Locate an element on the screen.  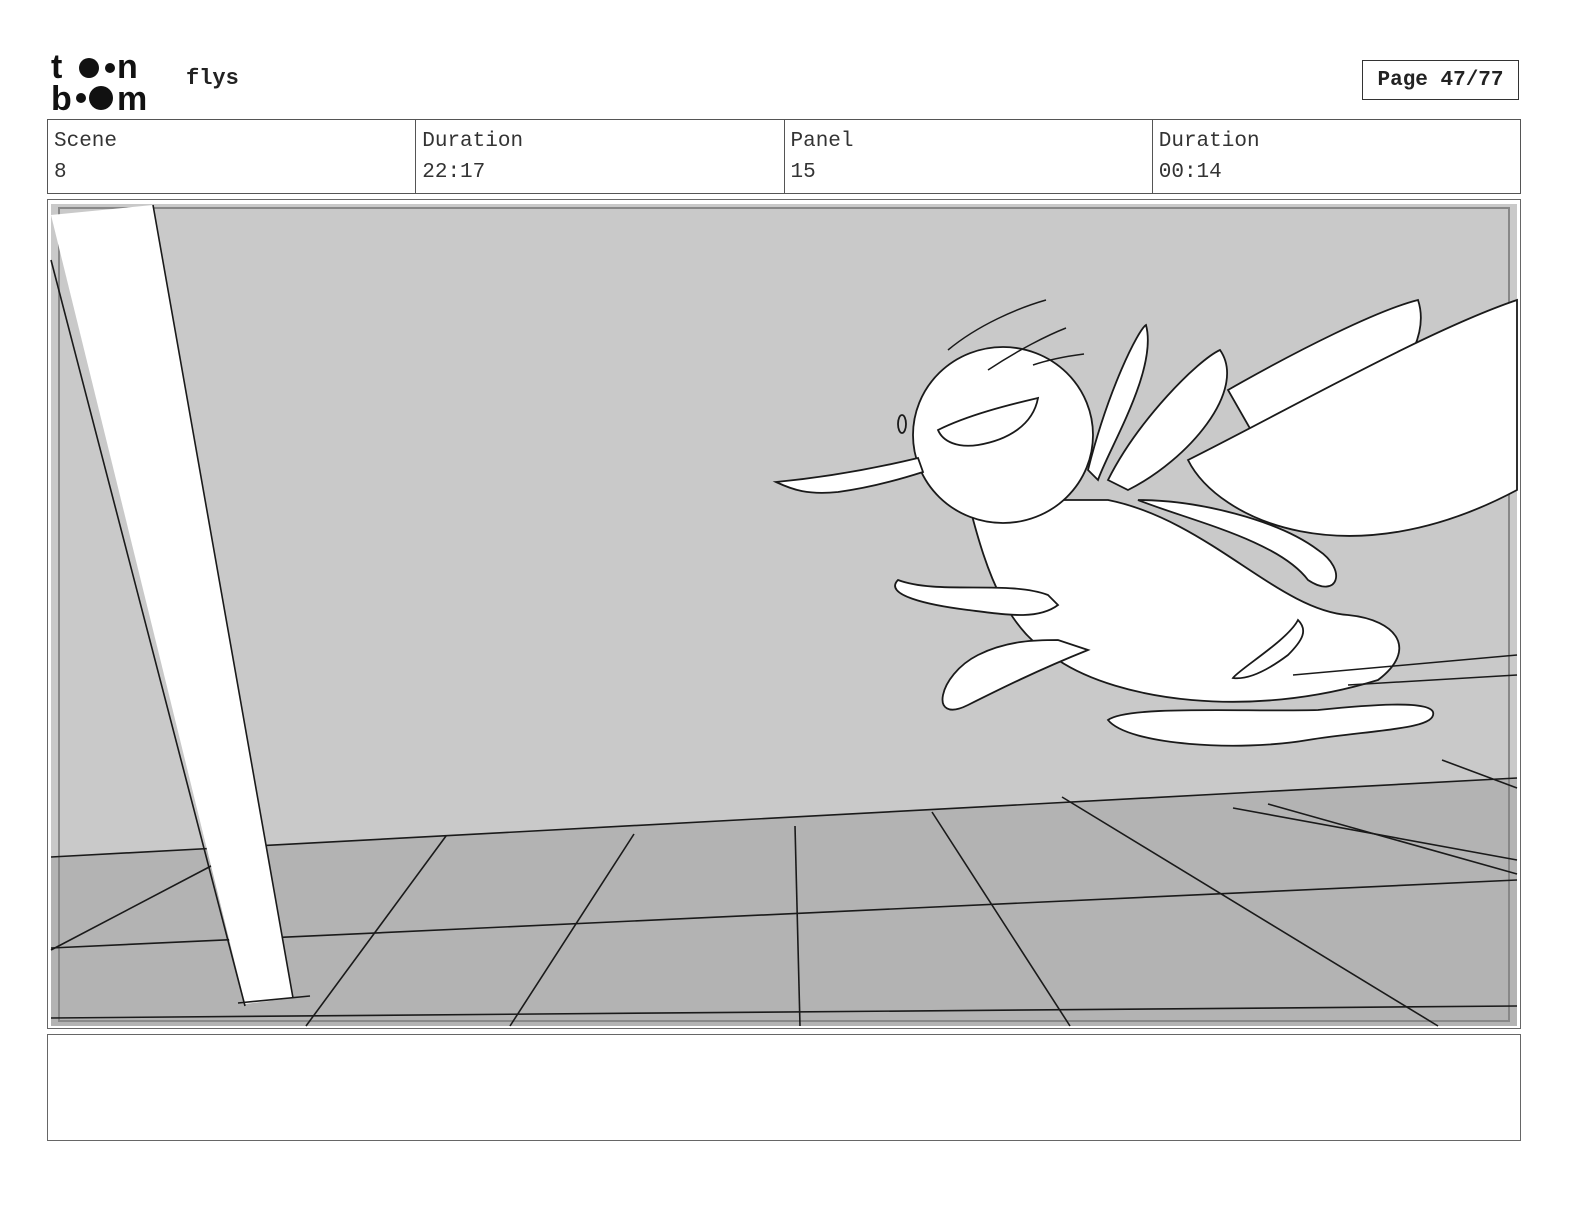
svg-text: m is located at coordinates (132, 96).